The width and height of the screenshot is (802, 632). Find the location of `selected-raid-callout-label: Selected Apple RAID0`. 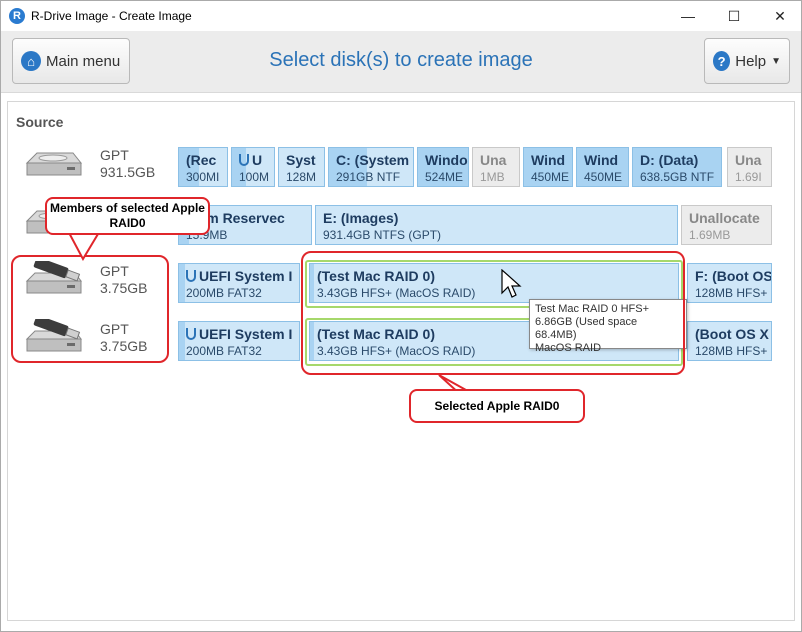

selected-raid-callout-label: Selected Apple RAID0 is located at coordinates (497, 406).